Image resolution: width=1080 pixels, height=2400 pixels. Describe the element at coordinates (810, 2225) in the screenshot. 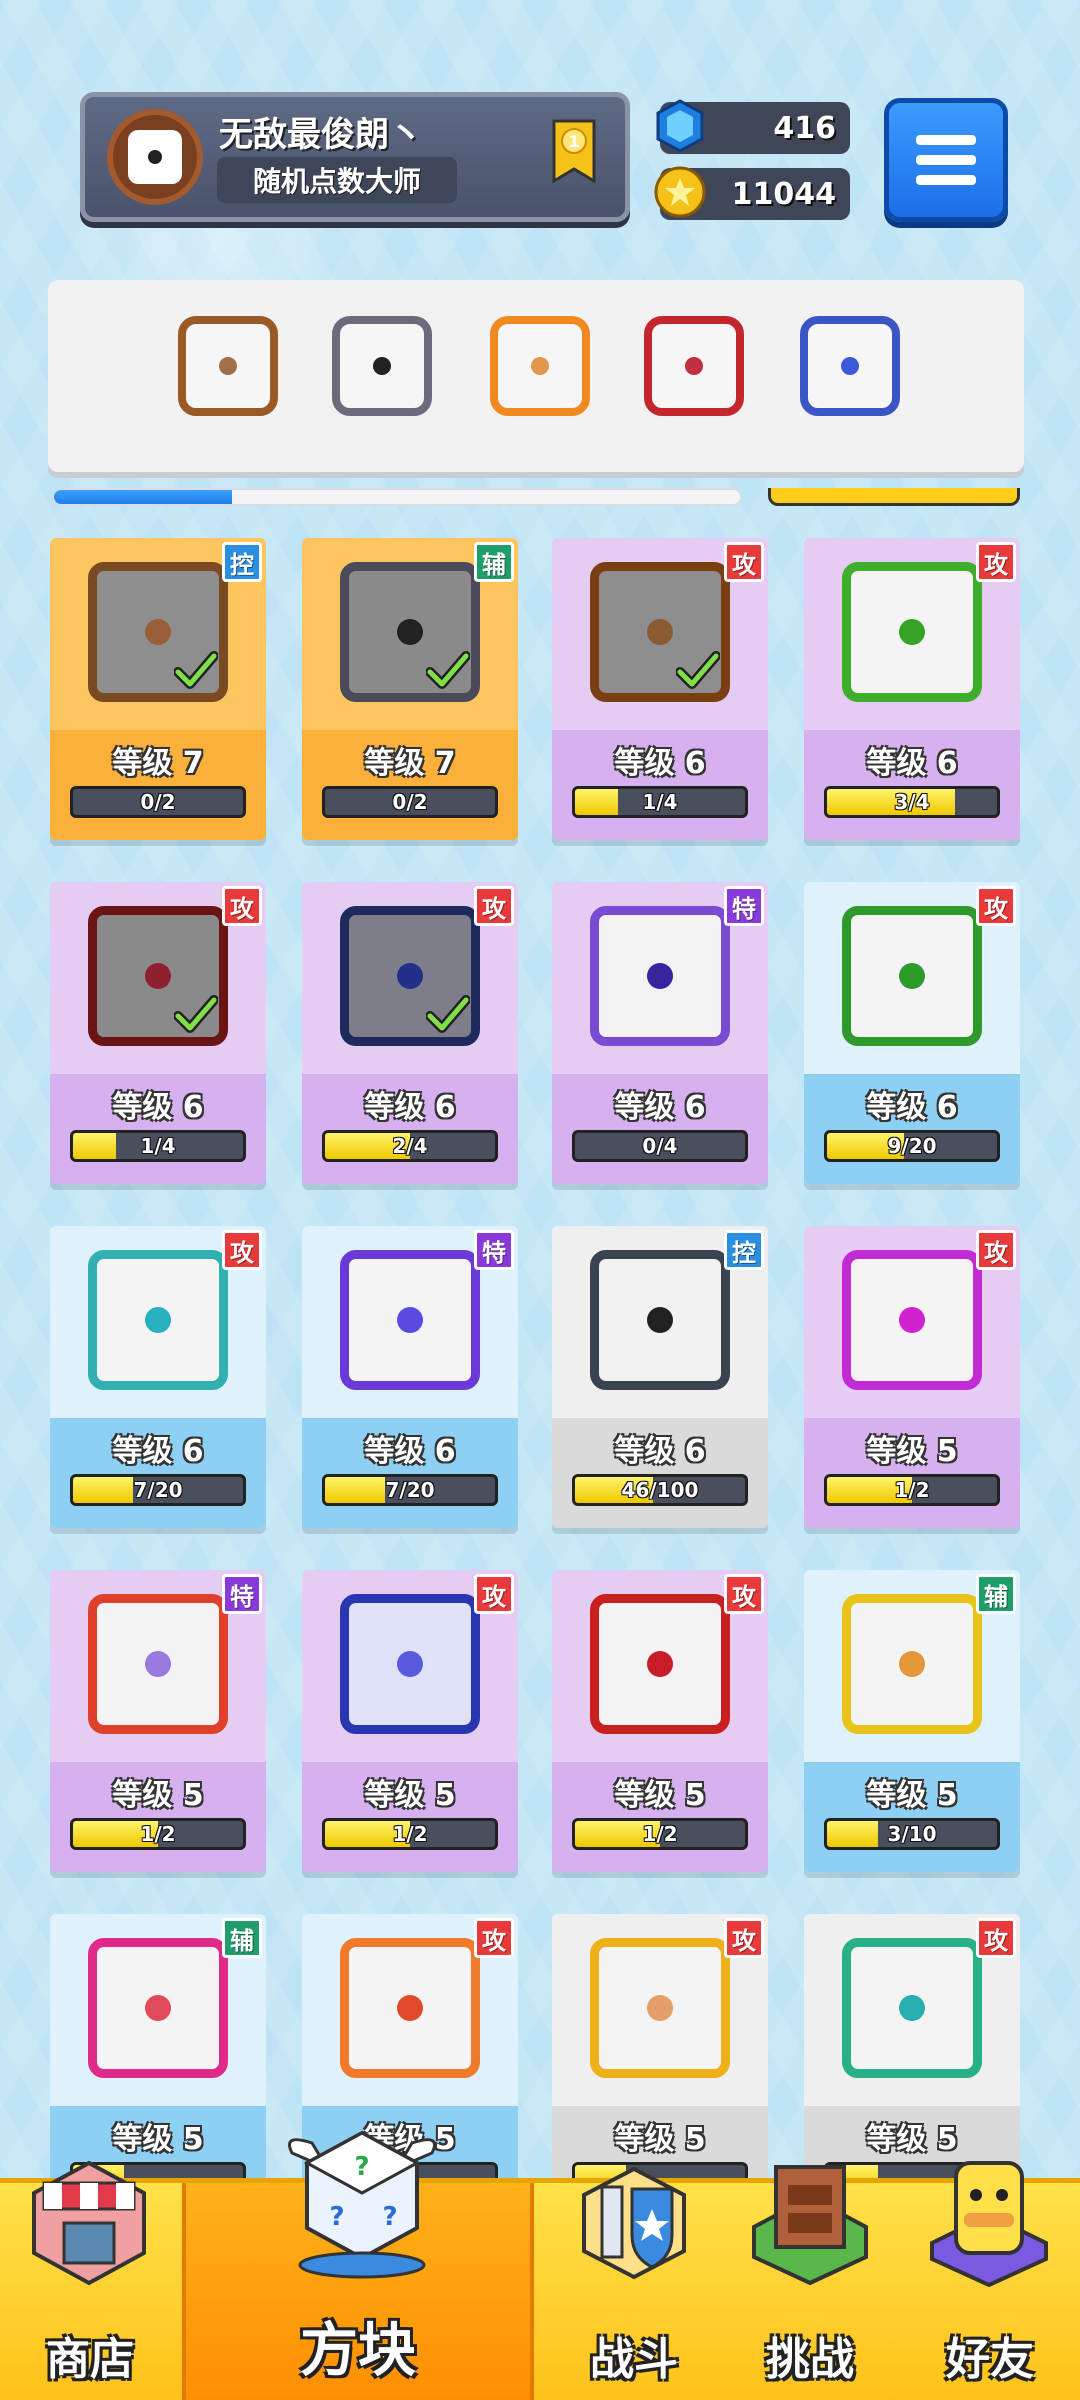

I see `challenge-icon` at that location.